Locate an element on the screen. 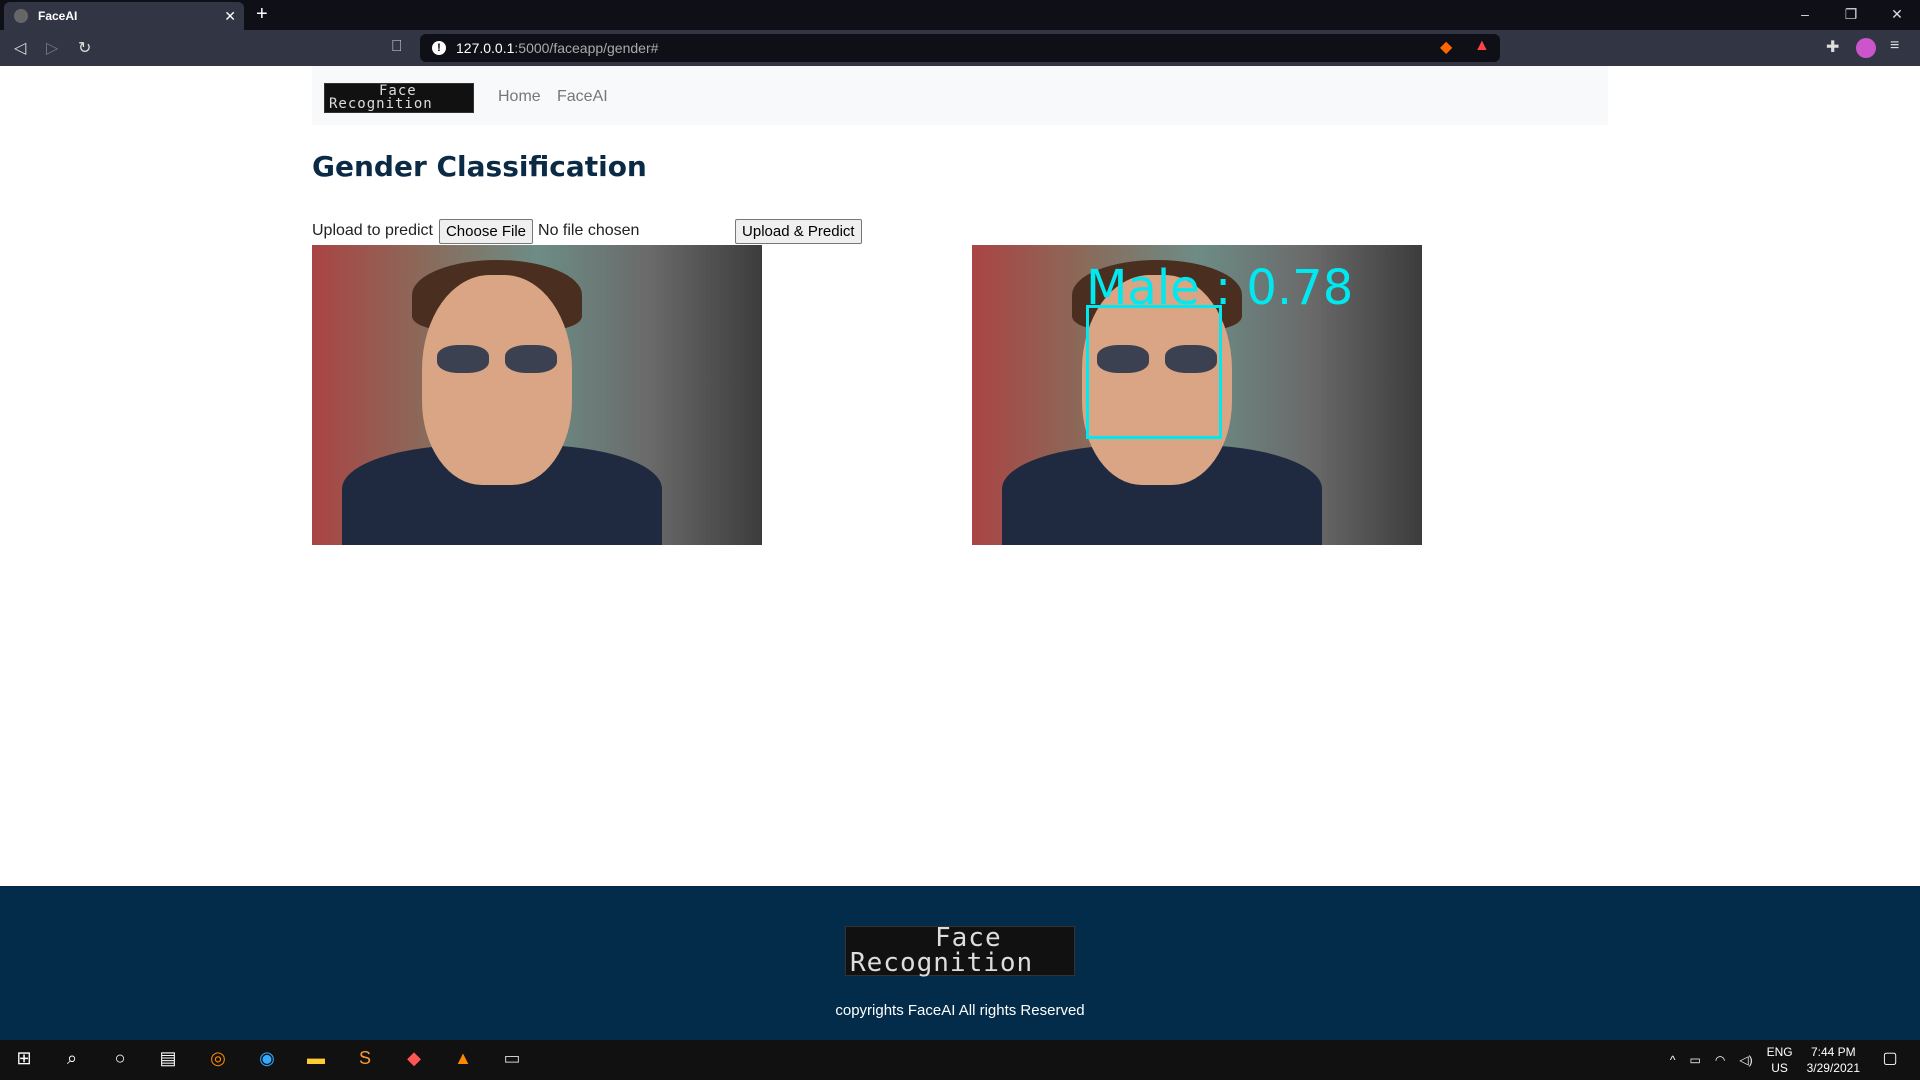 The height and width of the screenshot is (1080, 1920). url-host: 127.0.0.1 is located at coordinates (485, 48).